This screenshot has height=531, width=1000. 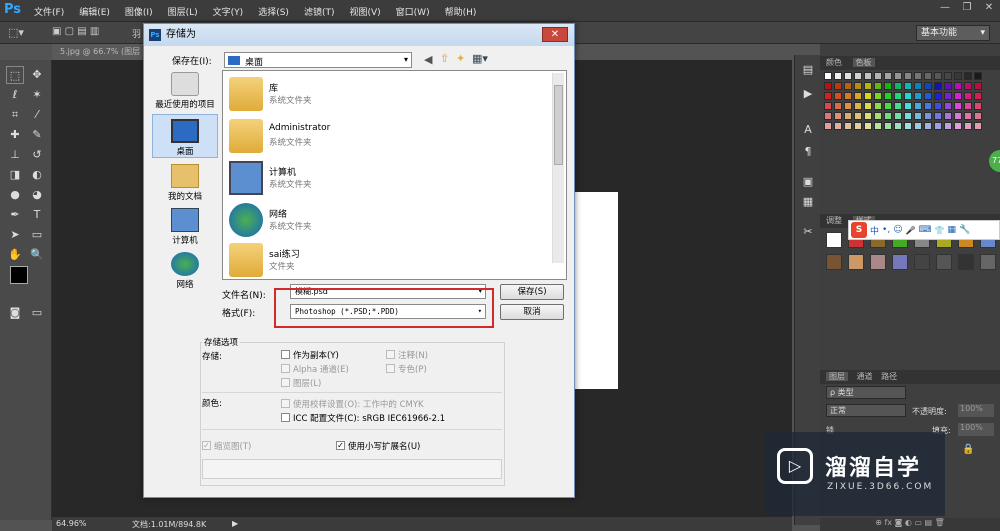 I want to click on list-item: sai练习 文件夹, so click(x=387, y=261).